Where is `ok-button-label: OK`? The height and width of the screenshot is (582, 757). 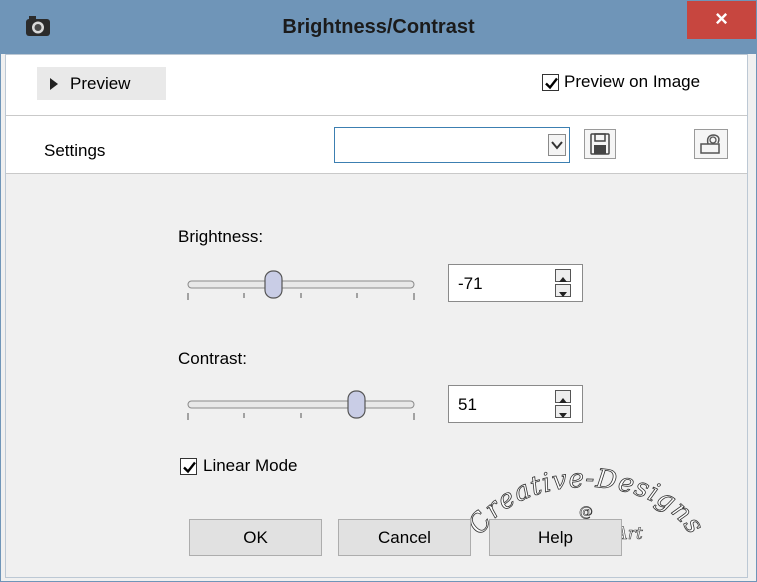 ok-button-label: OK is located at coordinates (255, 537).